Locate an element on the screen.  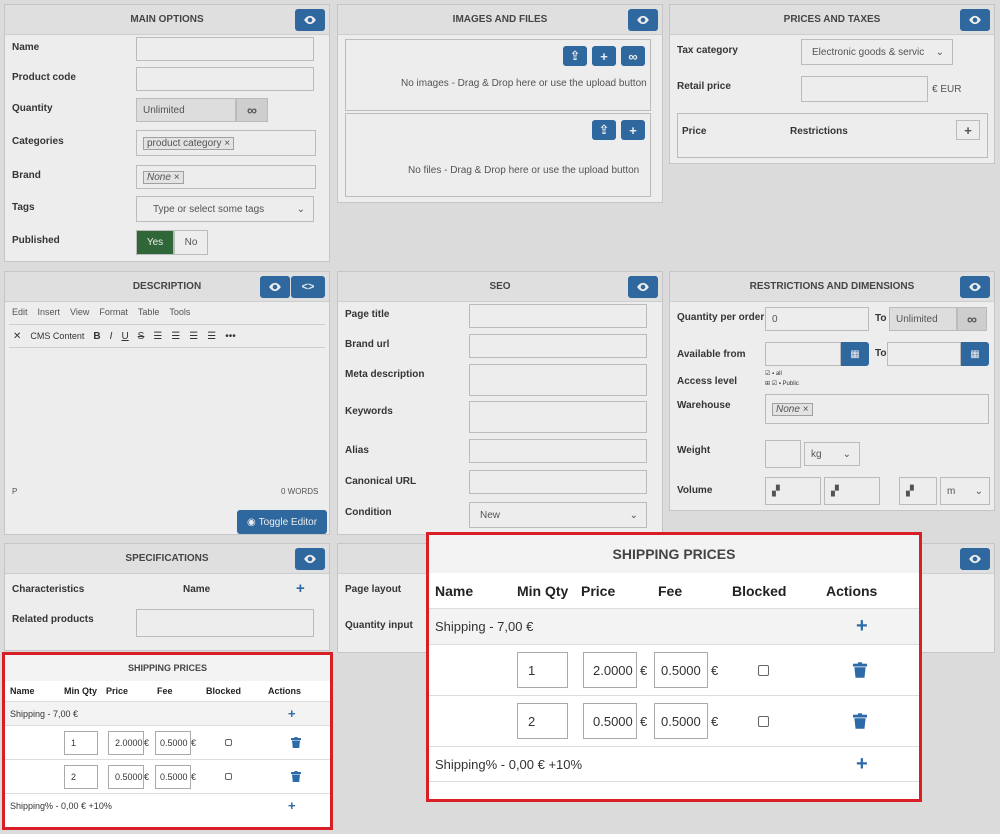
categories-input: product category × is located at coordinates (226, 143).